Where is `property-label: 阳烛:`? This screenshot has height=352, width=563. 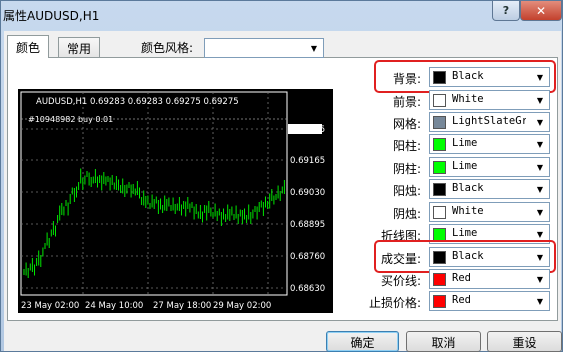
property-label: 阳烛: is located at coordinates (406, 191).